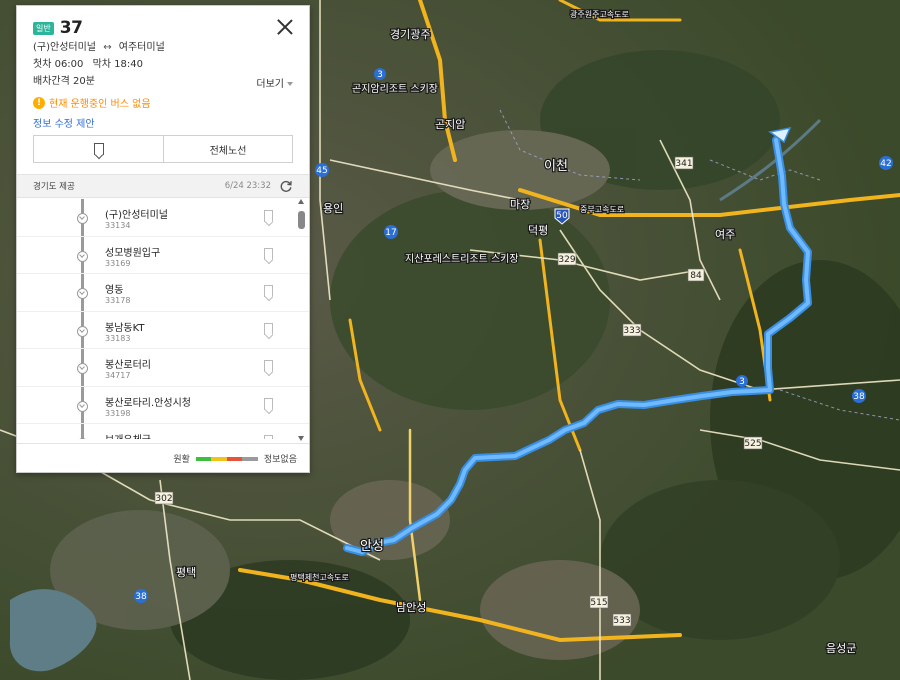 The image size is (900, 680). What do you see at coordinates (133, 253) in the screenshot?
I see `stop-name: 성모병원입구` at bounding box center [133, 253].